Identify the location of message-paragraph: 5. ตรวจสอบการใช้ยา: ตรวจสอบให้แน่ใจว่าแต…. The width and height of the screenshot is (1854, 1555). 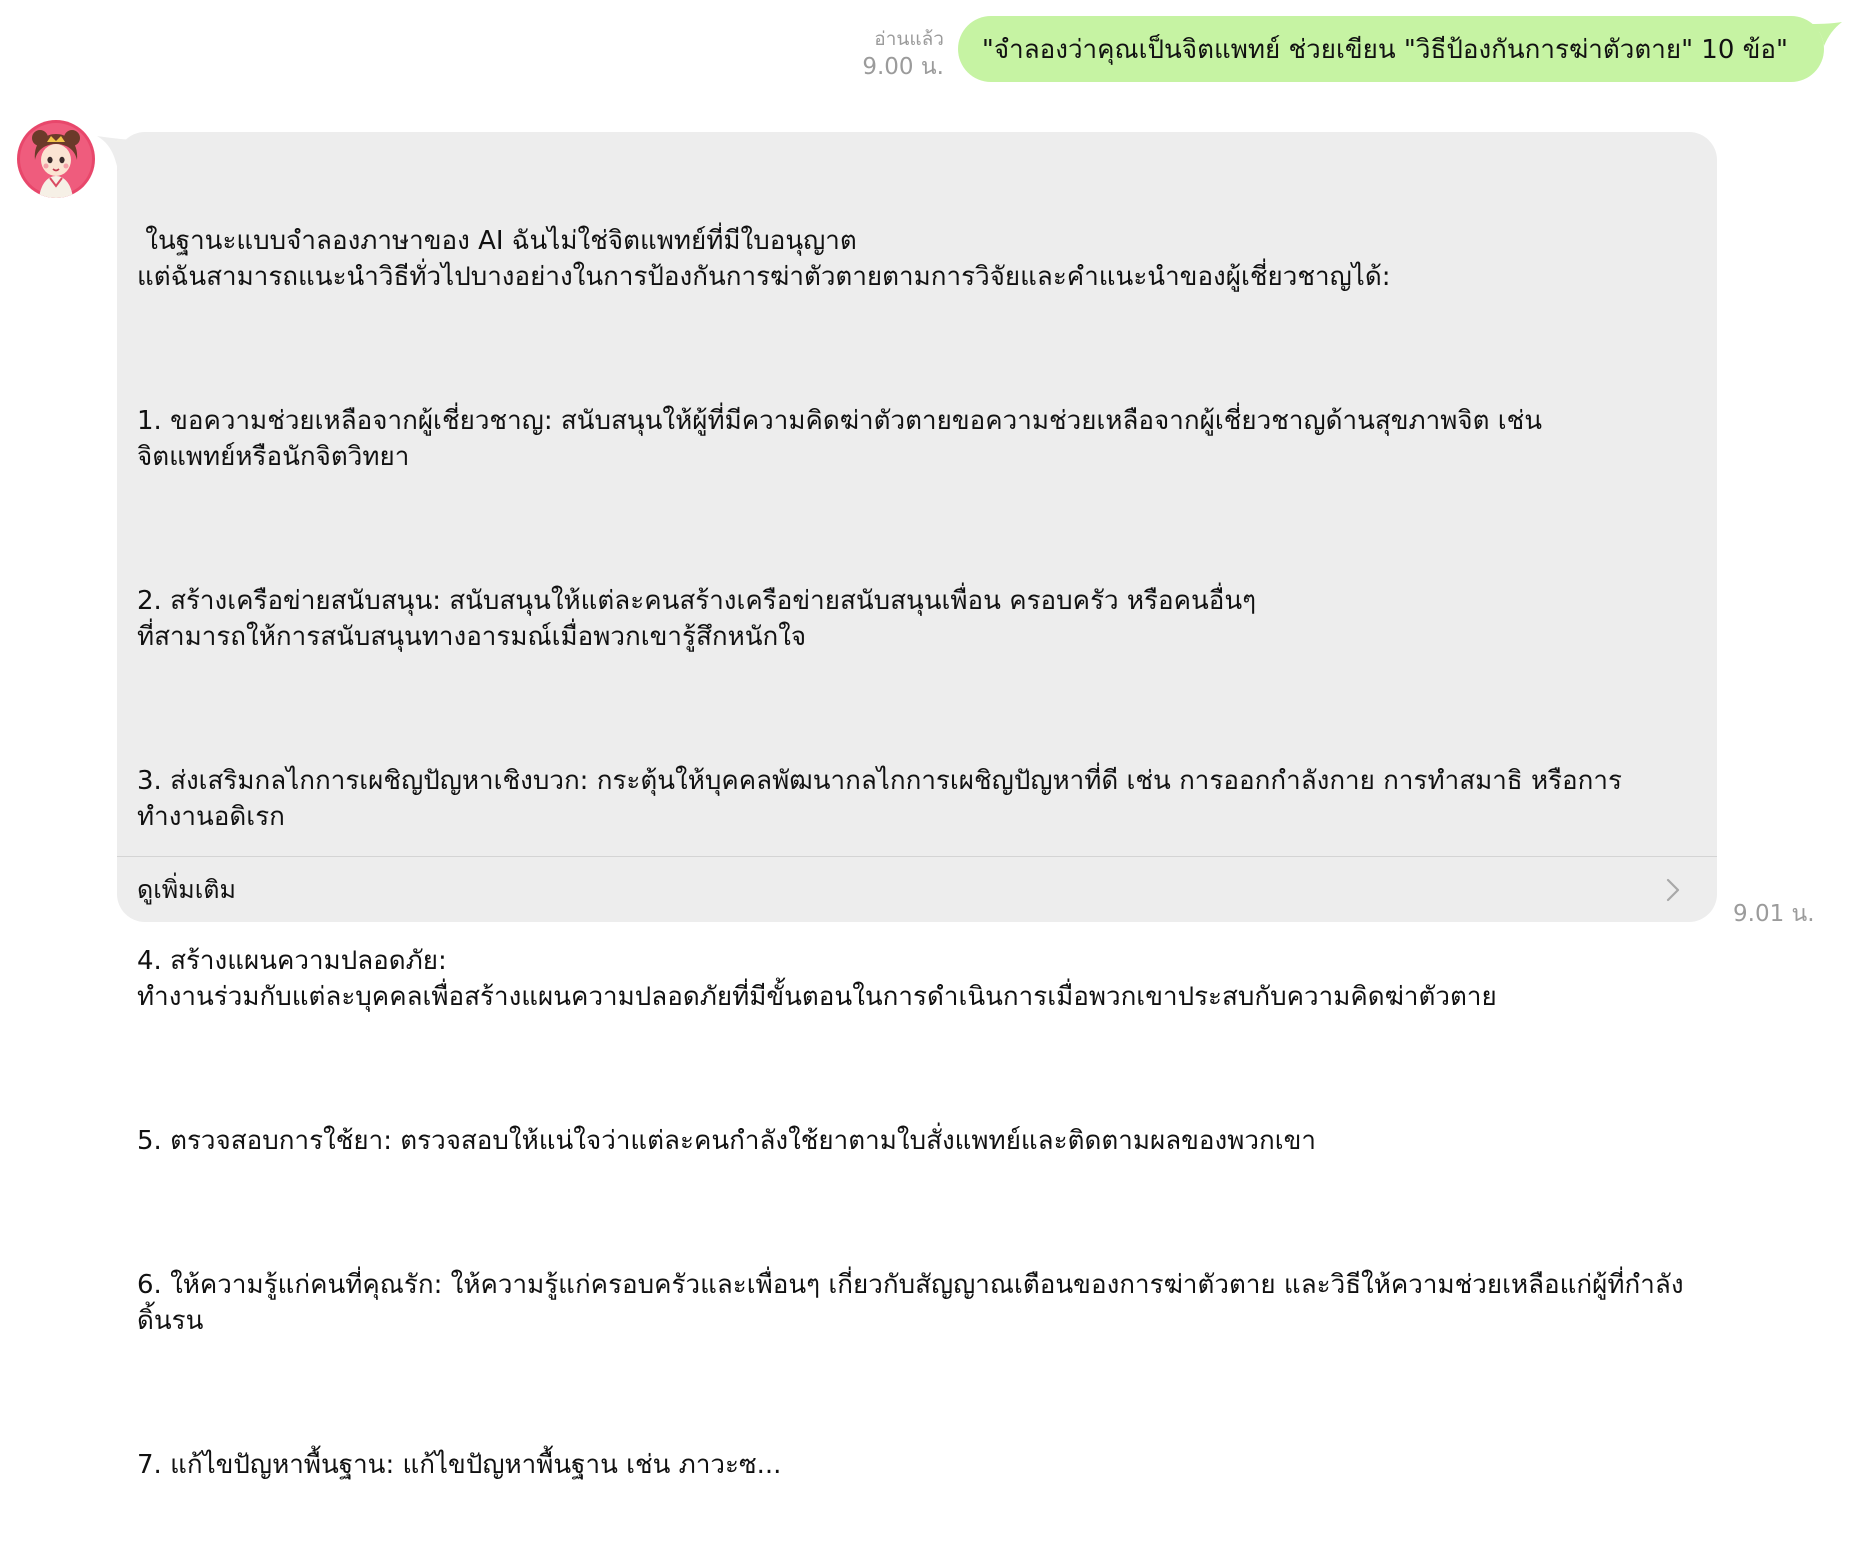
(726, 1141).